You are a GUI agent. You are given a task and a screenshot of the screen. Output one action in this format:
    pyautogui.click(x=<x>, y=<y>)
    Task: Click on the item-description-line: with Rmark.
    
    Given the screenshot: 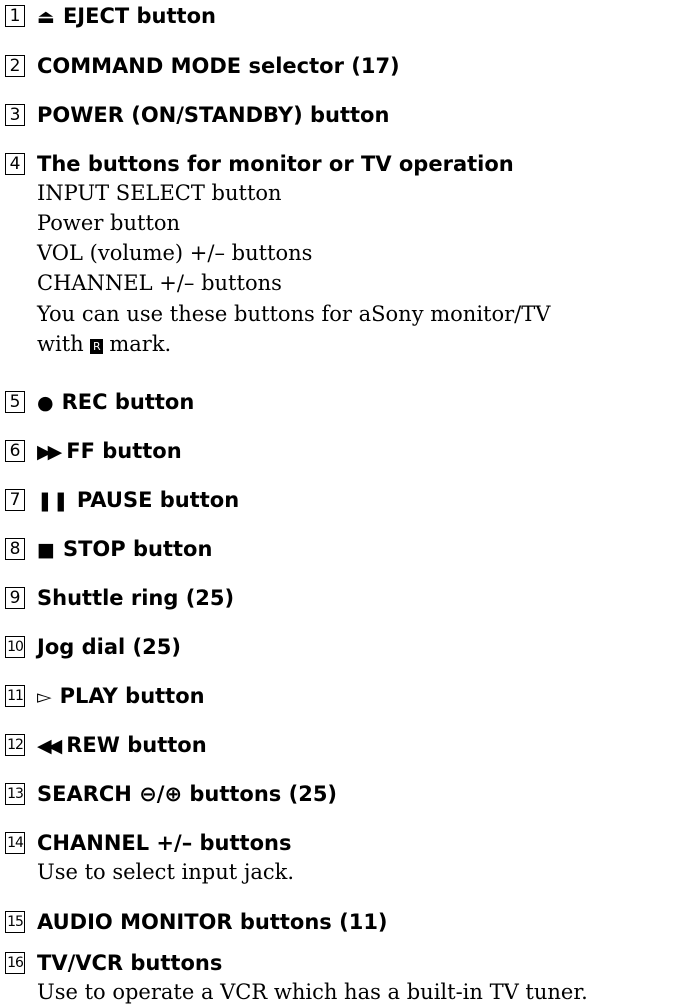 What is the action you would take?
    pyautogui.click(x=104, y=344)
    